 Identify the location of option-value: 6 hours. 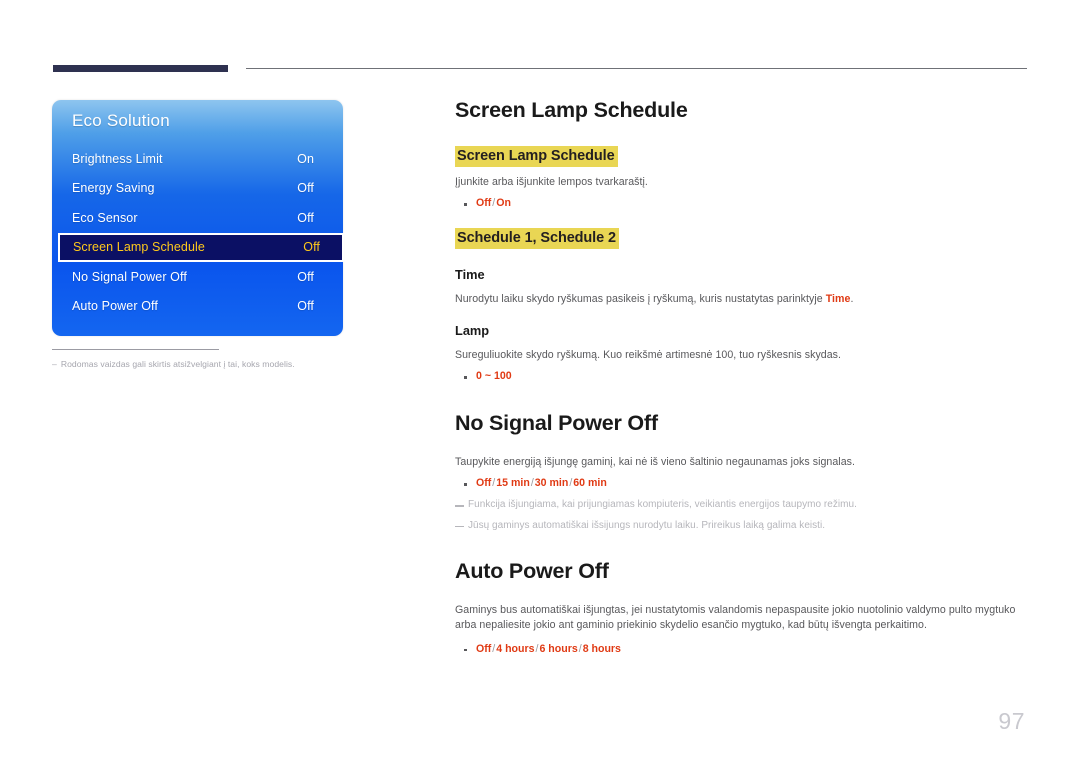
(558, 648).